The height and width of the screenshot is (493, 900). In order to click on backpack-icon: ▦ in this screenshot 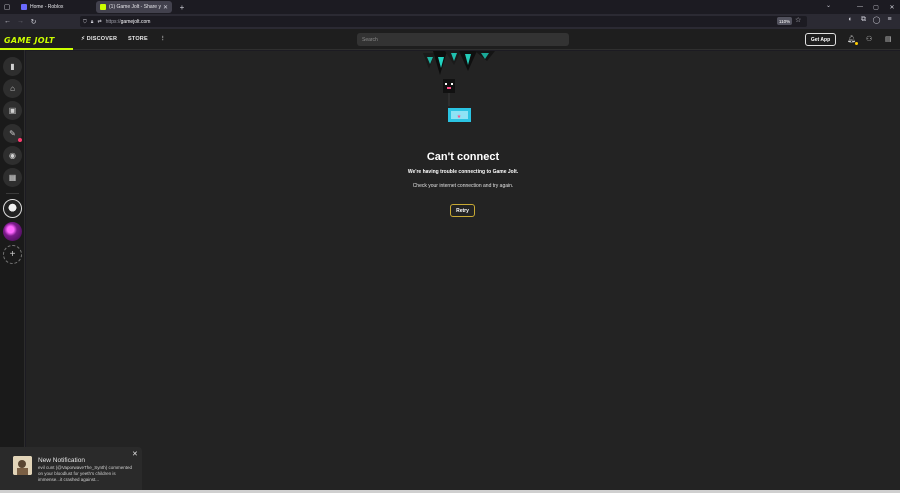, I will do `click(12, 177)`.